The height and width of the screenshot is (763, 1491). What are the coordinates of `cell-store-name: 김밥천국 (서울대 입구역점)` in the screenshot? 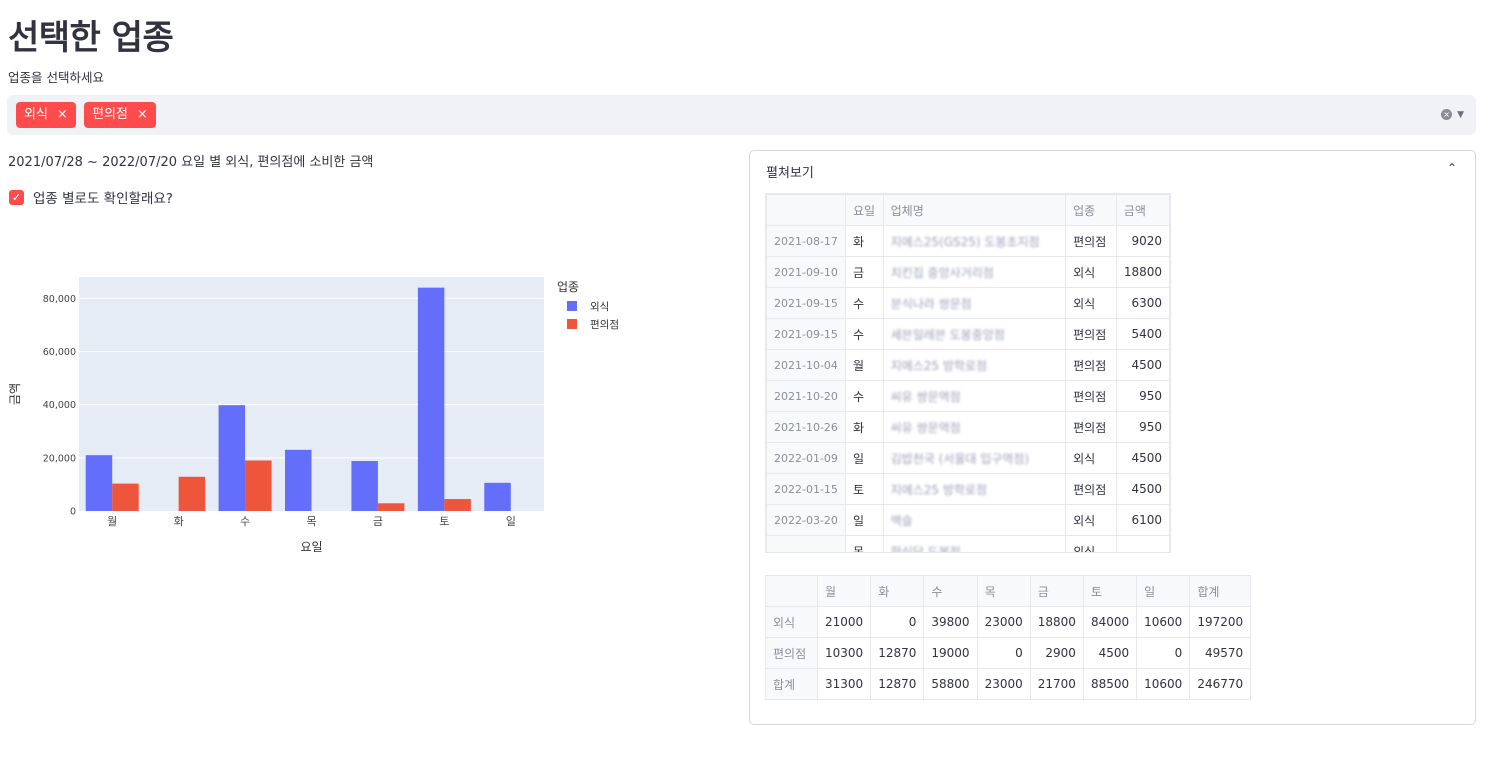 It's located at (974, 458).